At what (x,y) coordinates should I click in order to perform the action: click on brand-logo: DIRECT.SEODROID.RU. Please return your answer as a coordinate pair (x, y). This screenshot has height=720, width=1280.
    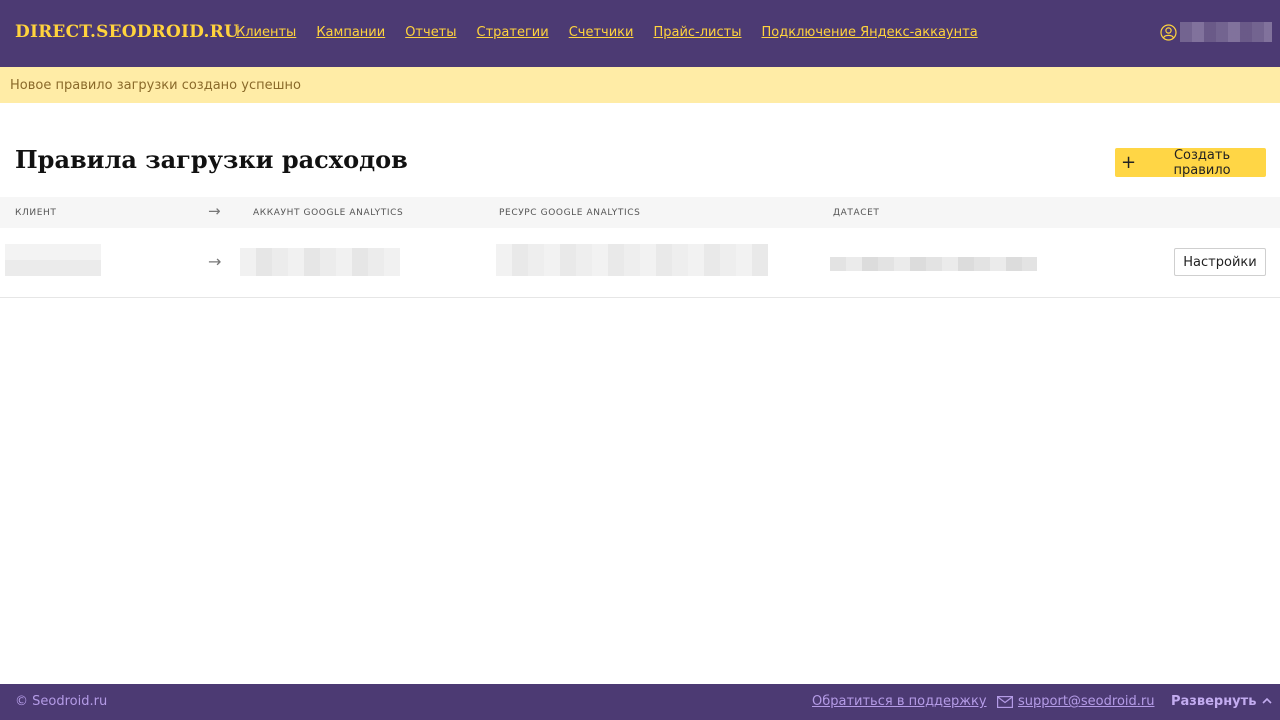
    Looking at the image, I should click on (127, 32).